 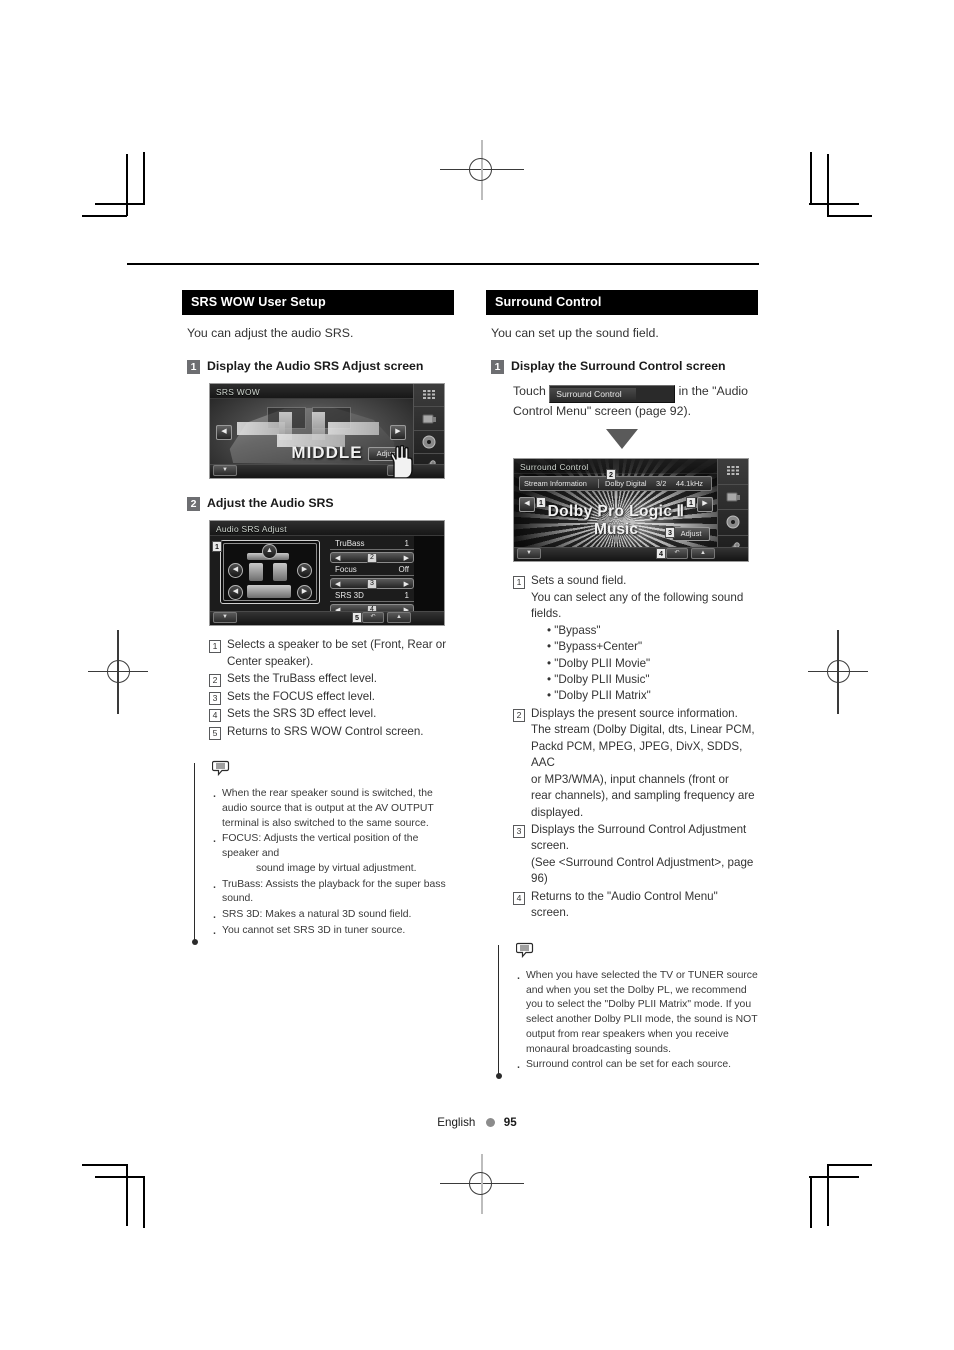 I want to click on desc-number-2: 2, so click(x=215, y=681).